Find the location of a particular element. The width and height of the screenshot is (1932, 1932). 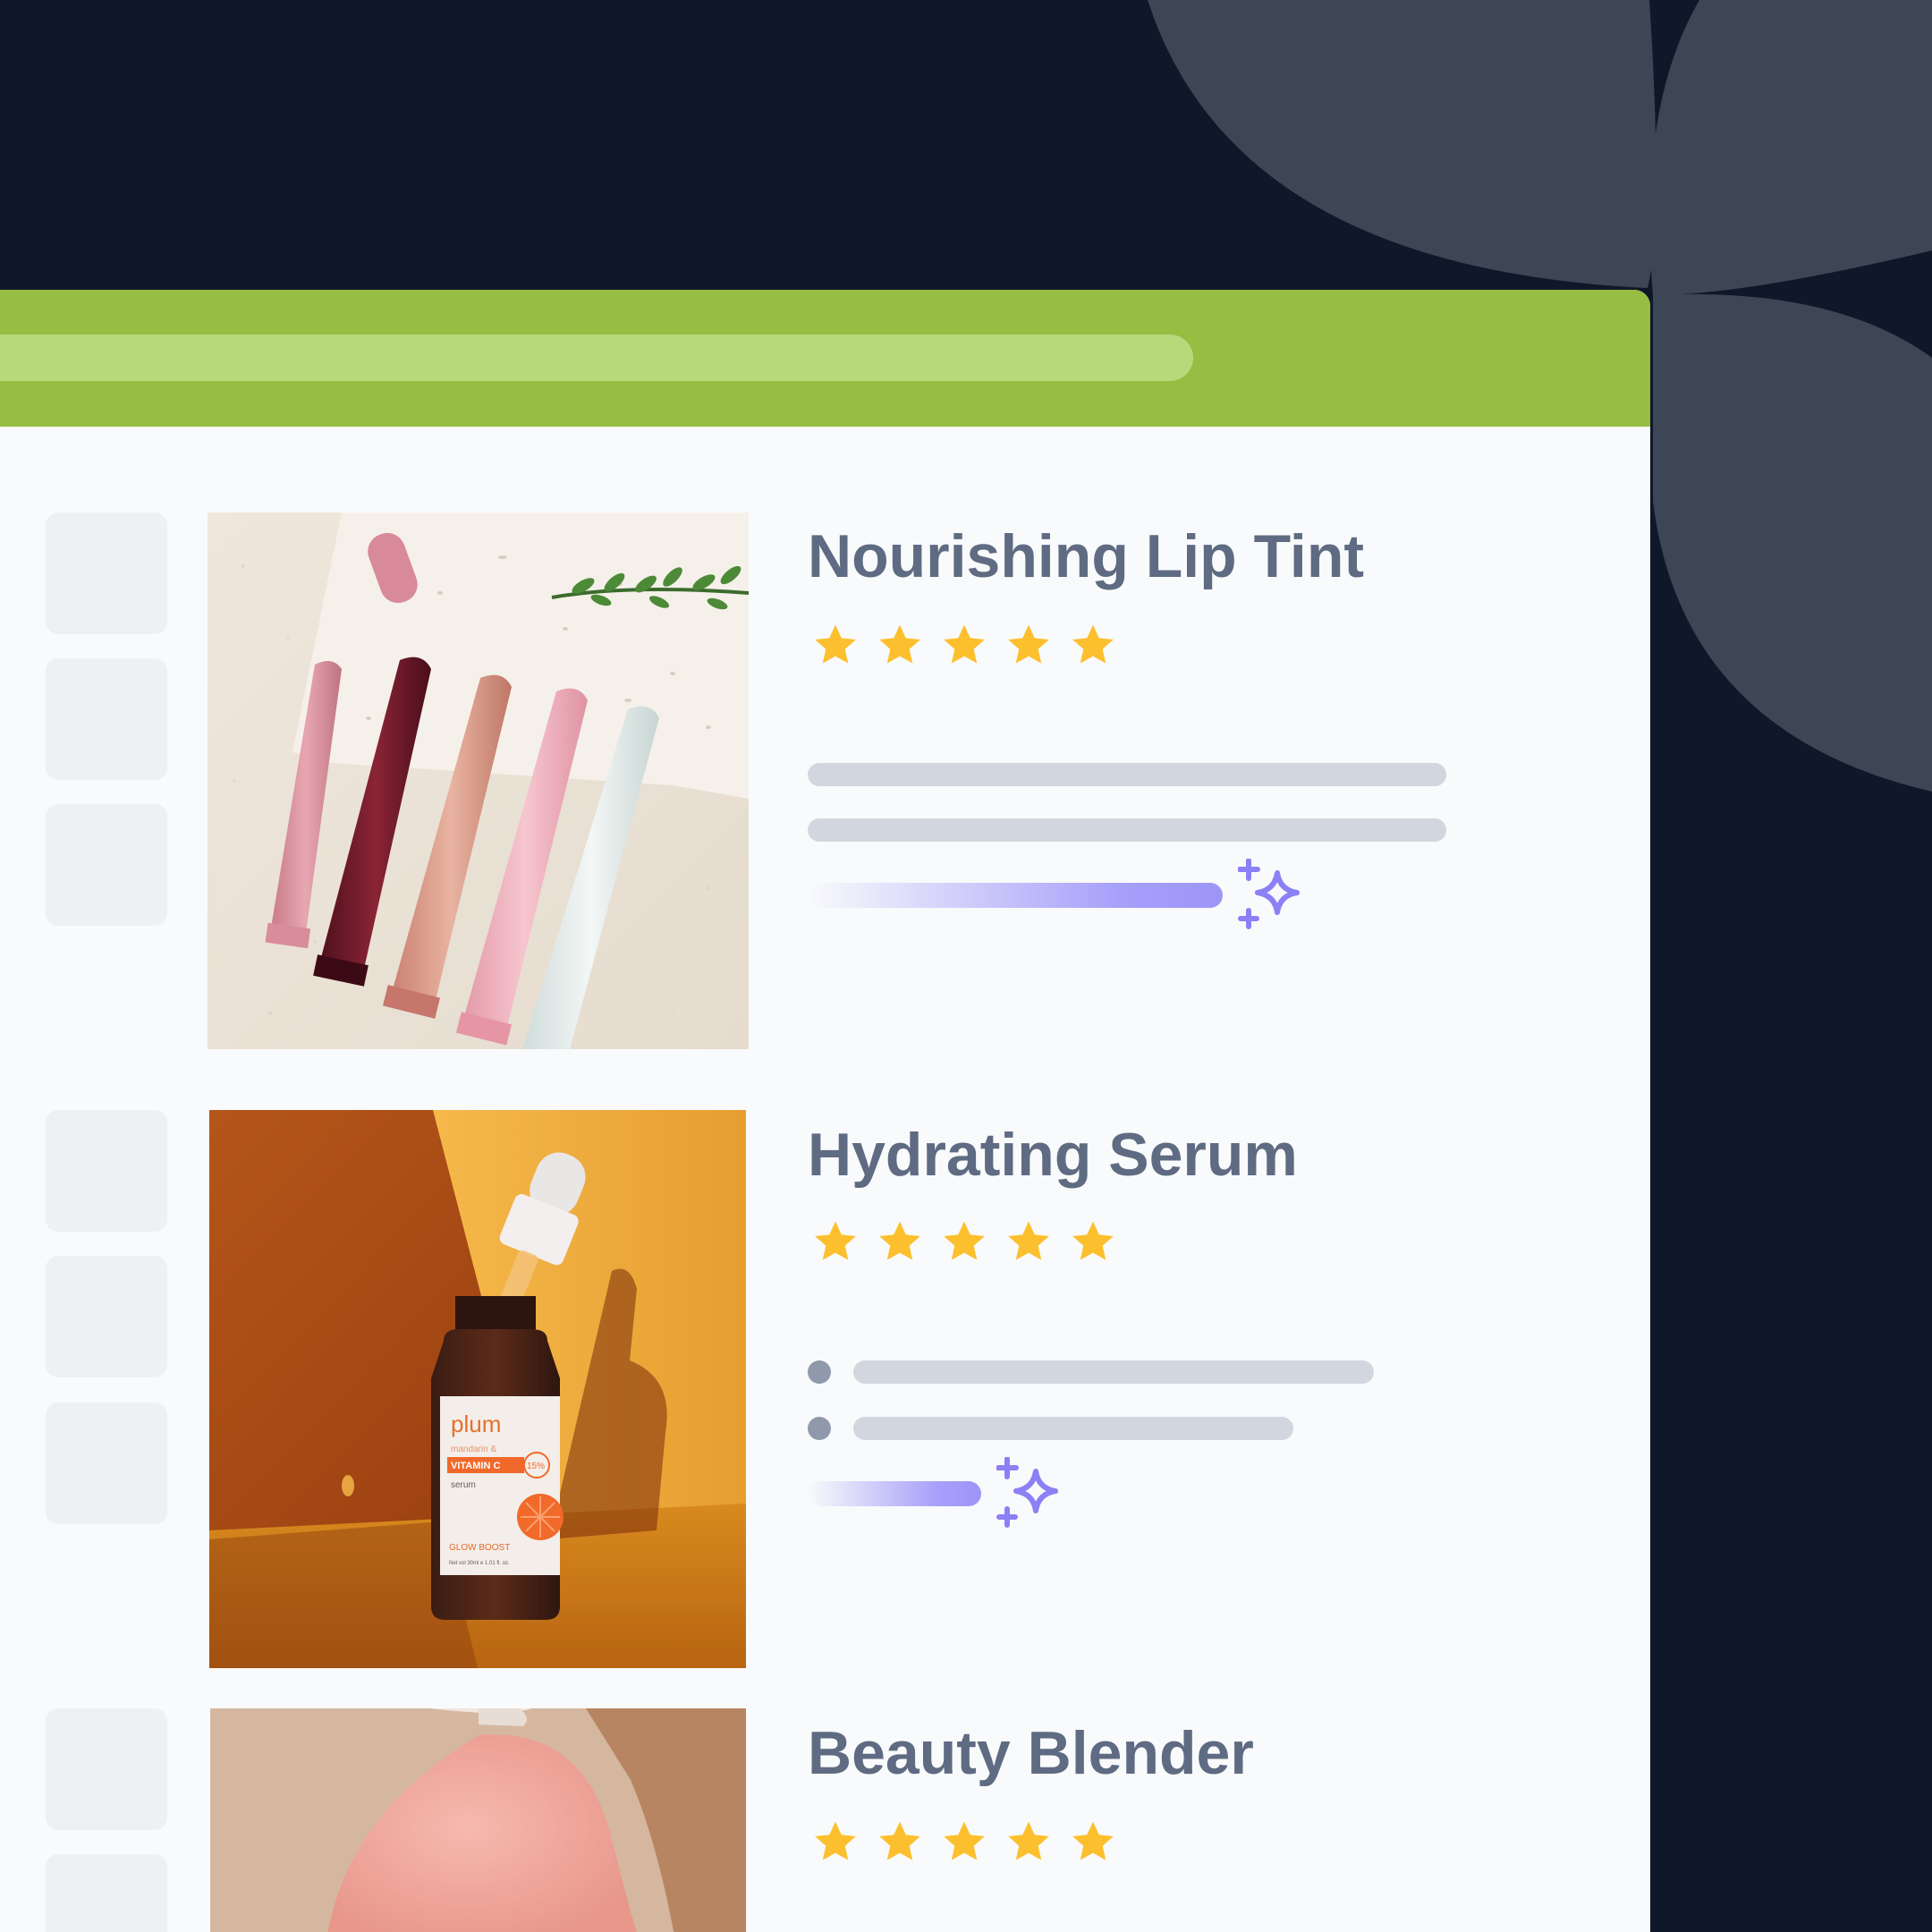

bottle-percent-text: 15% is located at coordinates (536, 1466).